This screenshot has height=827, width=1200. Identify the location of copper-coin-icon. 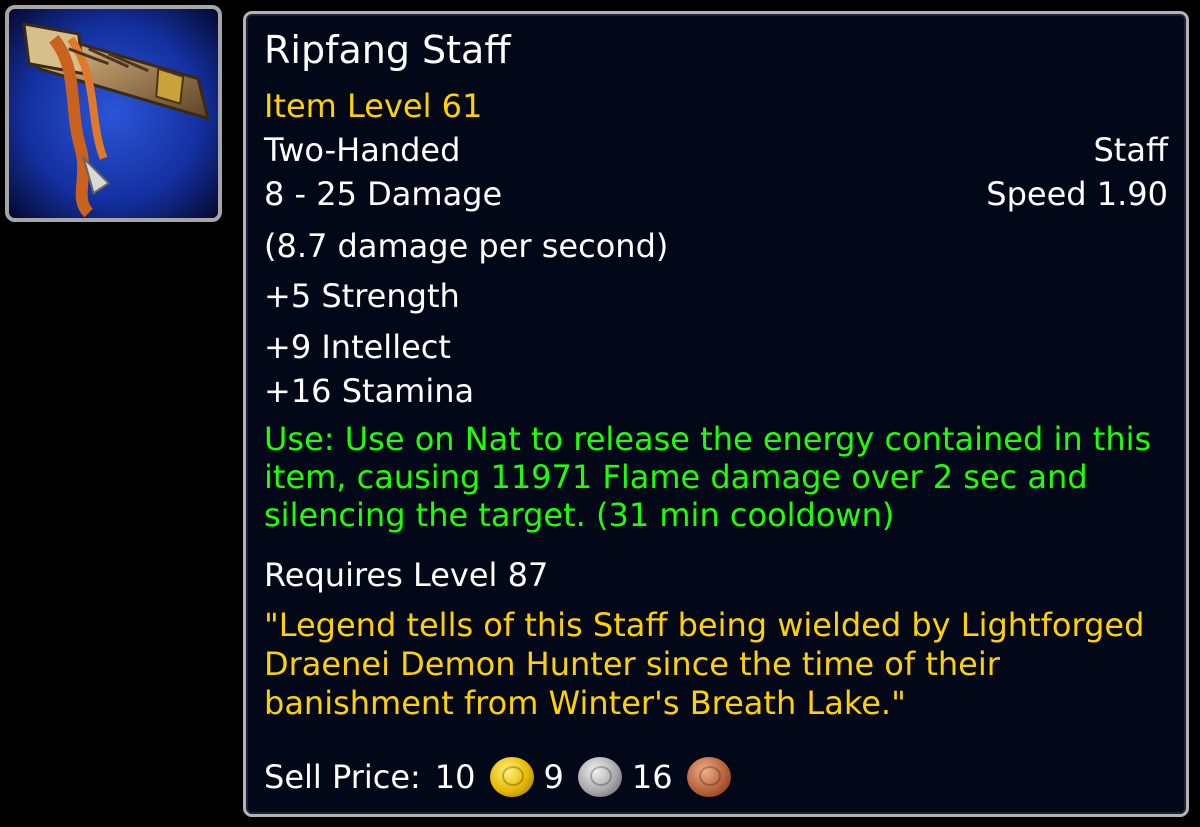
(708, 777).